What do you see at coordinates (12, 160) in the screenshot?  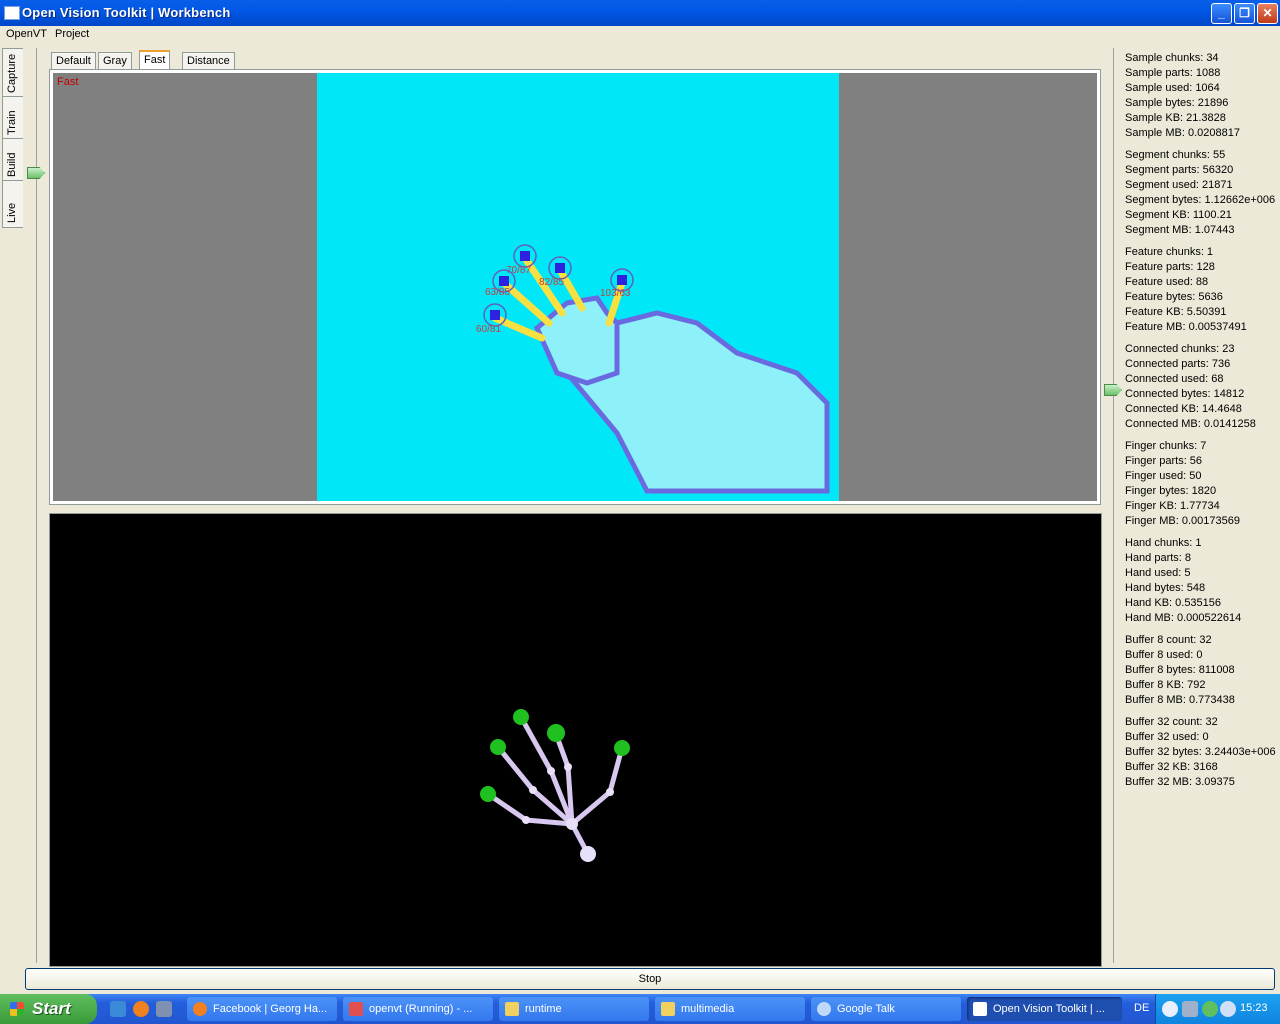 I see `side-tab-build: Build` at bounding box center [12, 160].